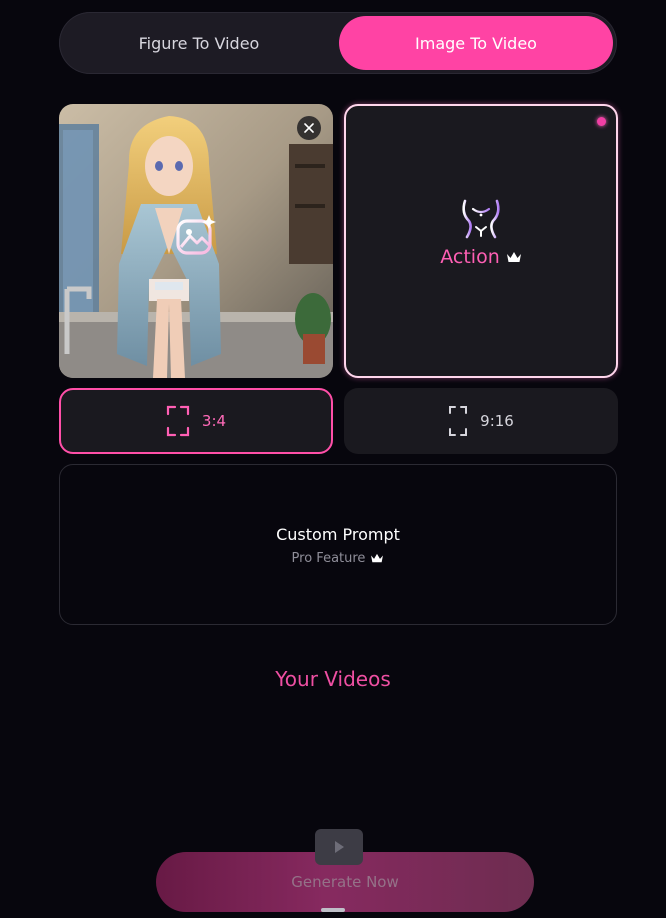  What do you see at coordinates (481, 219) in the screenshot?
I see `body-outline-icon` at bounding box center [481, 219].